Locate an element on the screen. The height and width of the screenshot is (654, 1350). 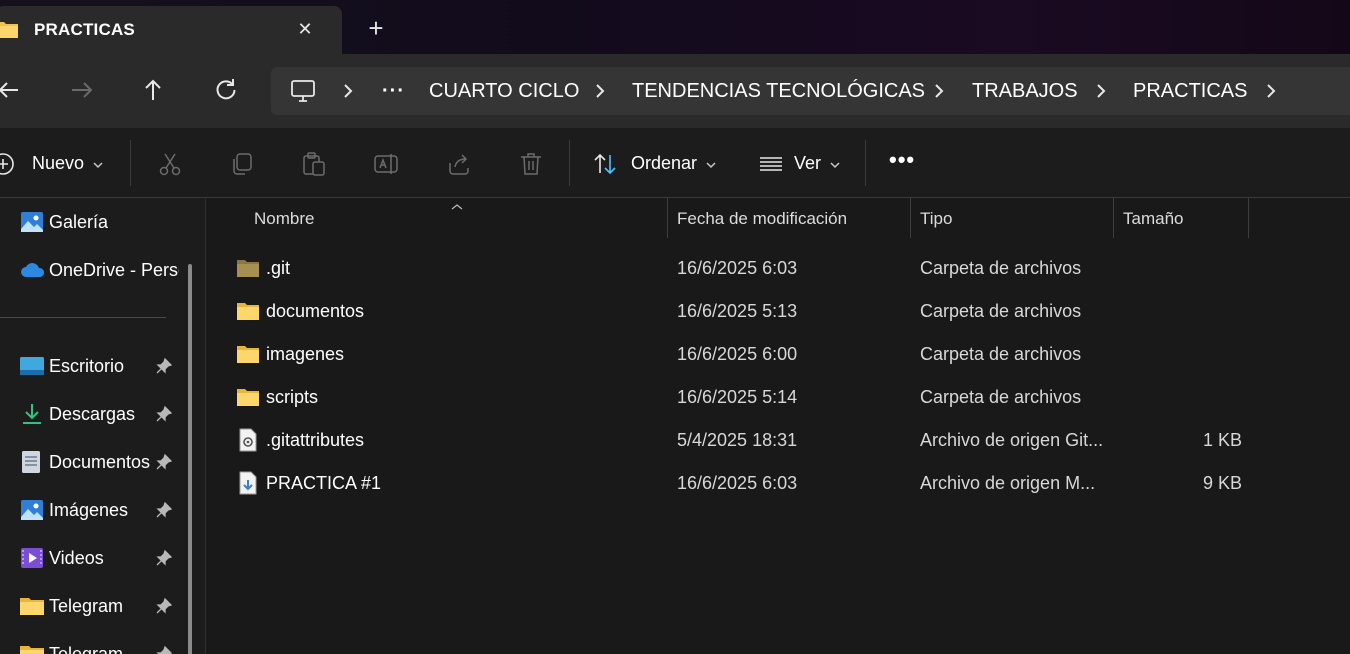
arrow-up-icon is located at coordinates (153, 90).